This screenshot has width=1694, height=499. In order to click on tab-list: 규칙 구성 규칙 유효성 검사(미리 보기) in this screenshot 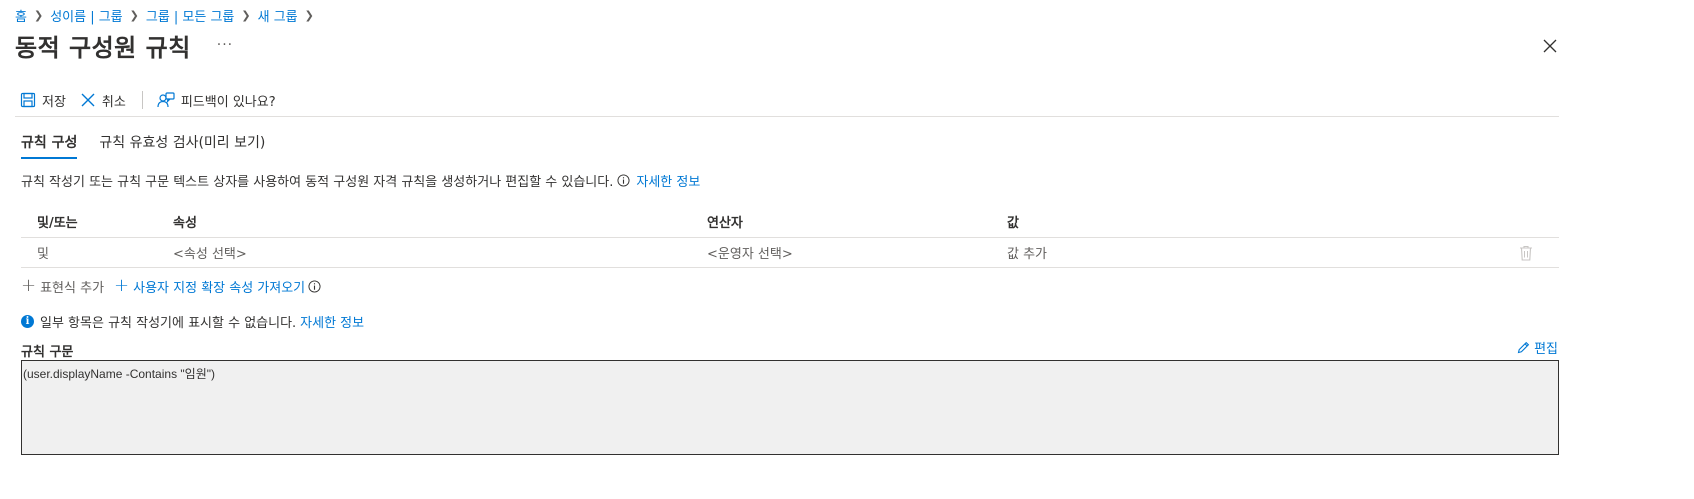, I will do `click(154, 146)`.